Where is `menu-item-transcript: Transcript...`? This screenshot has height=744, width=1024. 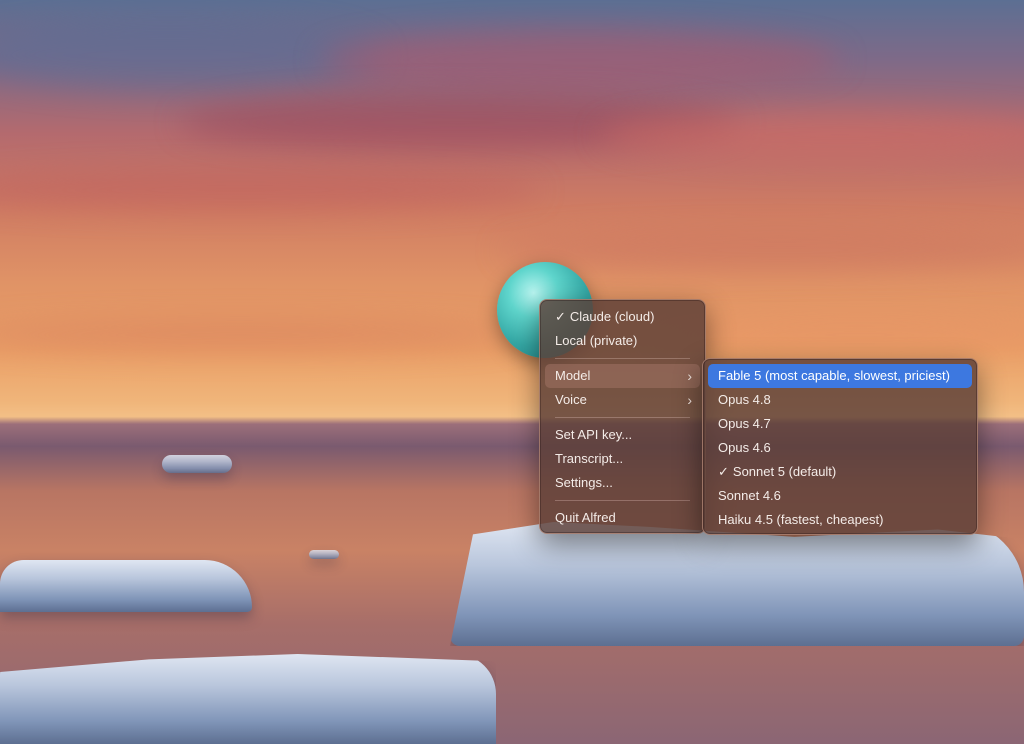
menu-item-transcript: Transcript... is located at coordinates (622, 459).